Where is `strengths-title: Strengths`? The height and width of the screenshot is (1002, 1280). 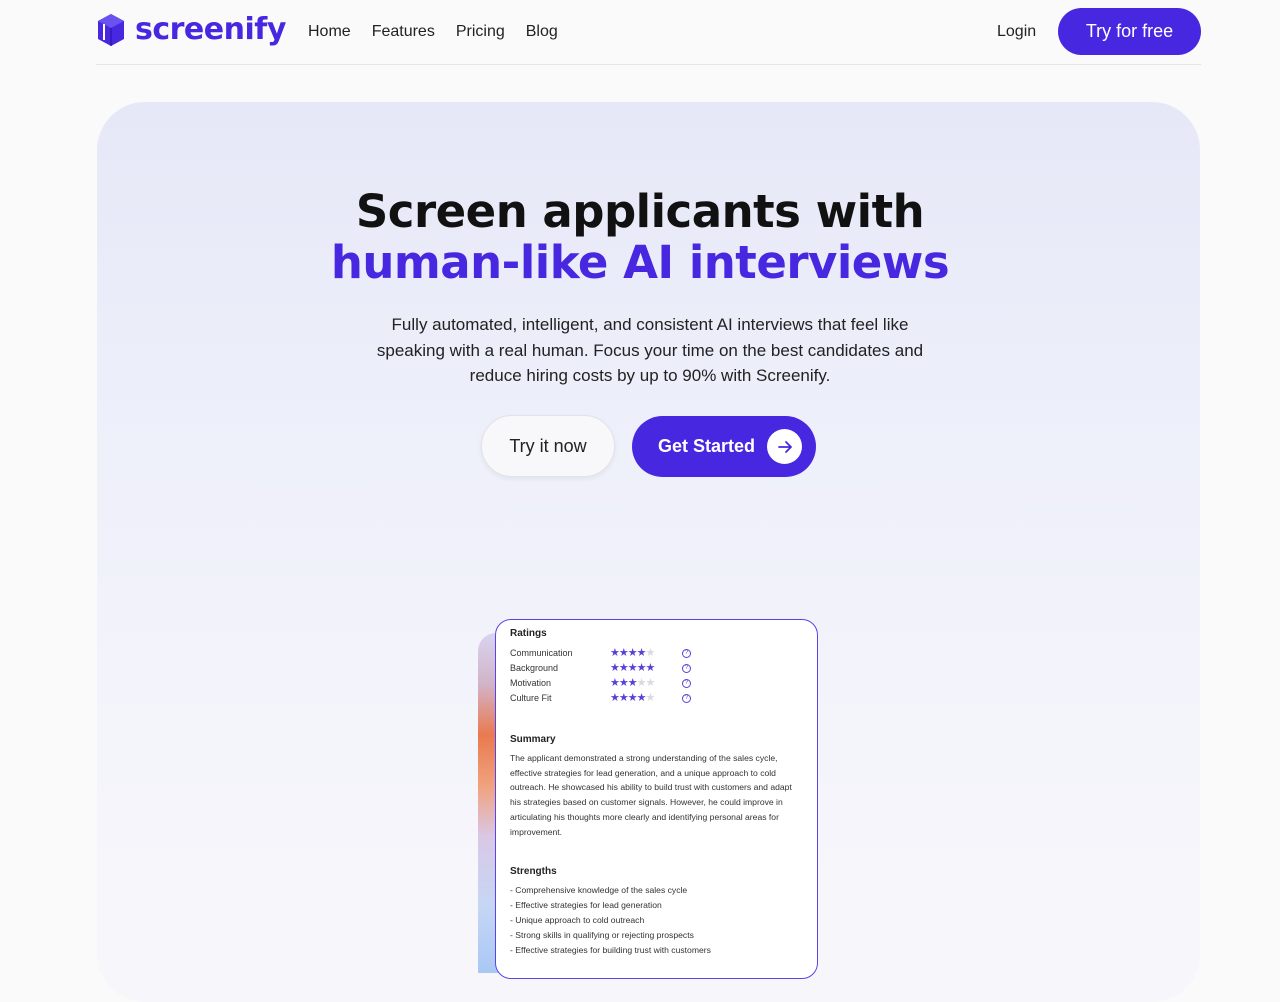 strengths-title: Strengths is located at coordinates (533, 872).